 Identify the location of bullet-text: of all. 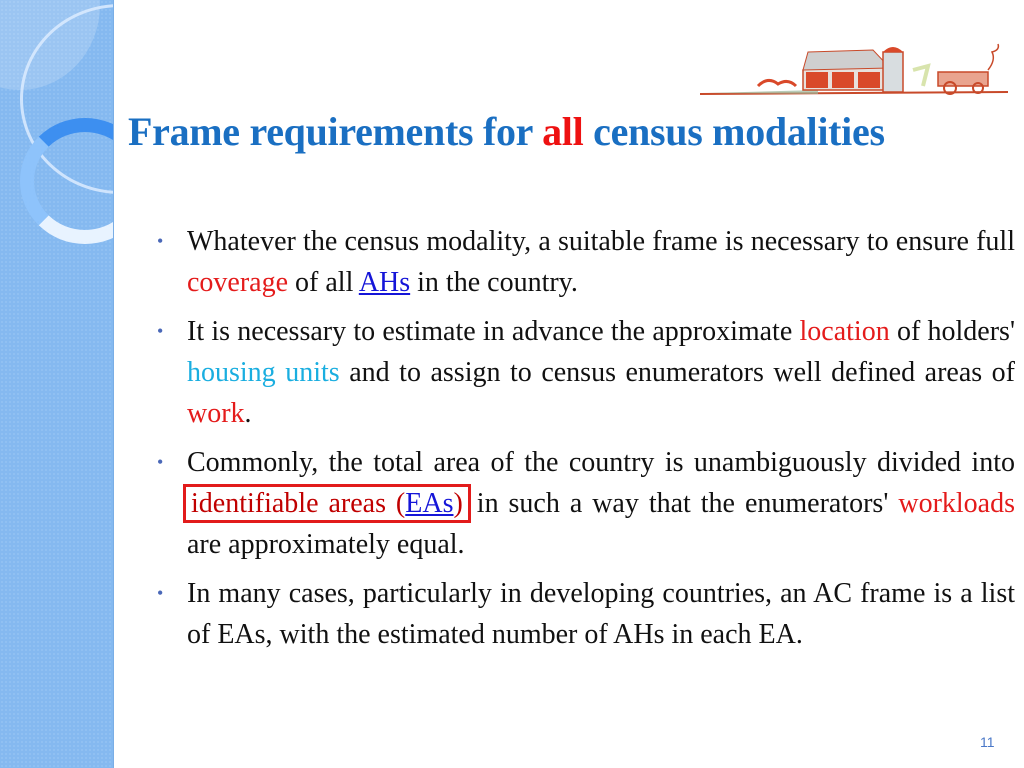
(323, 282).